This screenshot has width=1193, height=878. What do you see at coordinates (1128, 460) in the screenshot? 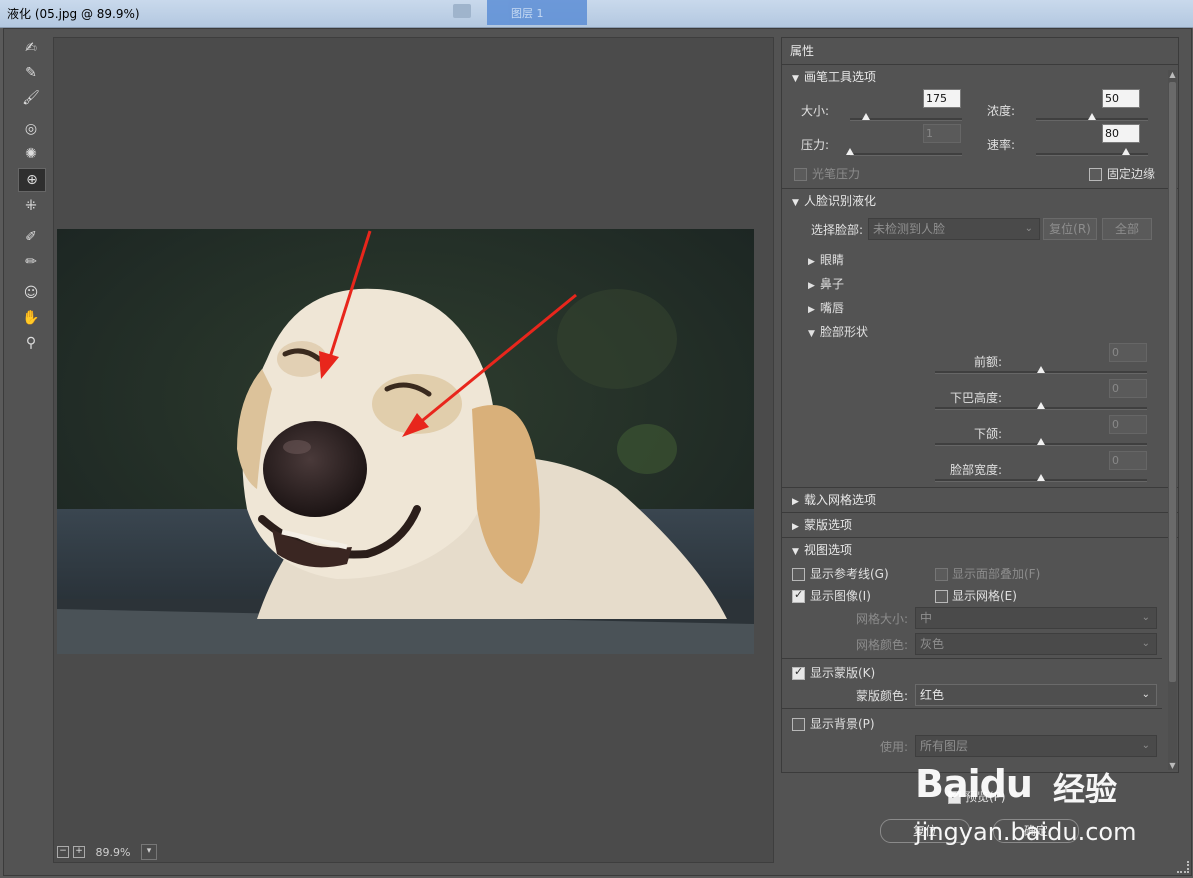
I see `face-width-input: 0` at bounding box center [1128, 460].